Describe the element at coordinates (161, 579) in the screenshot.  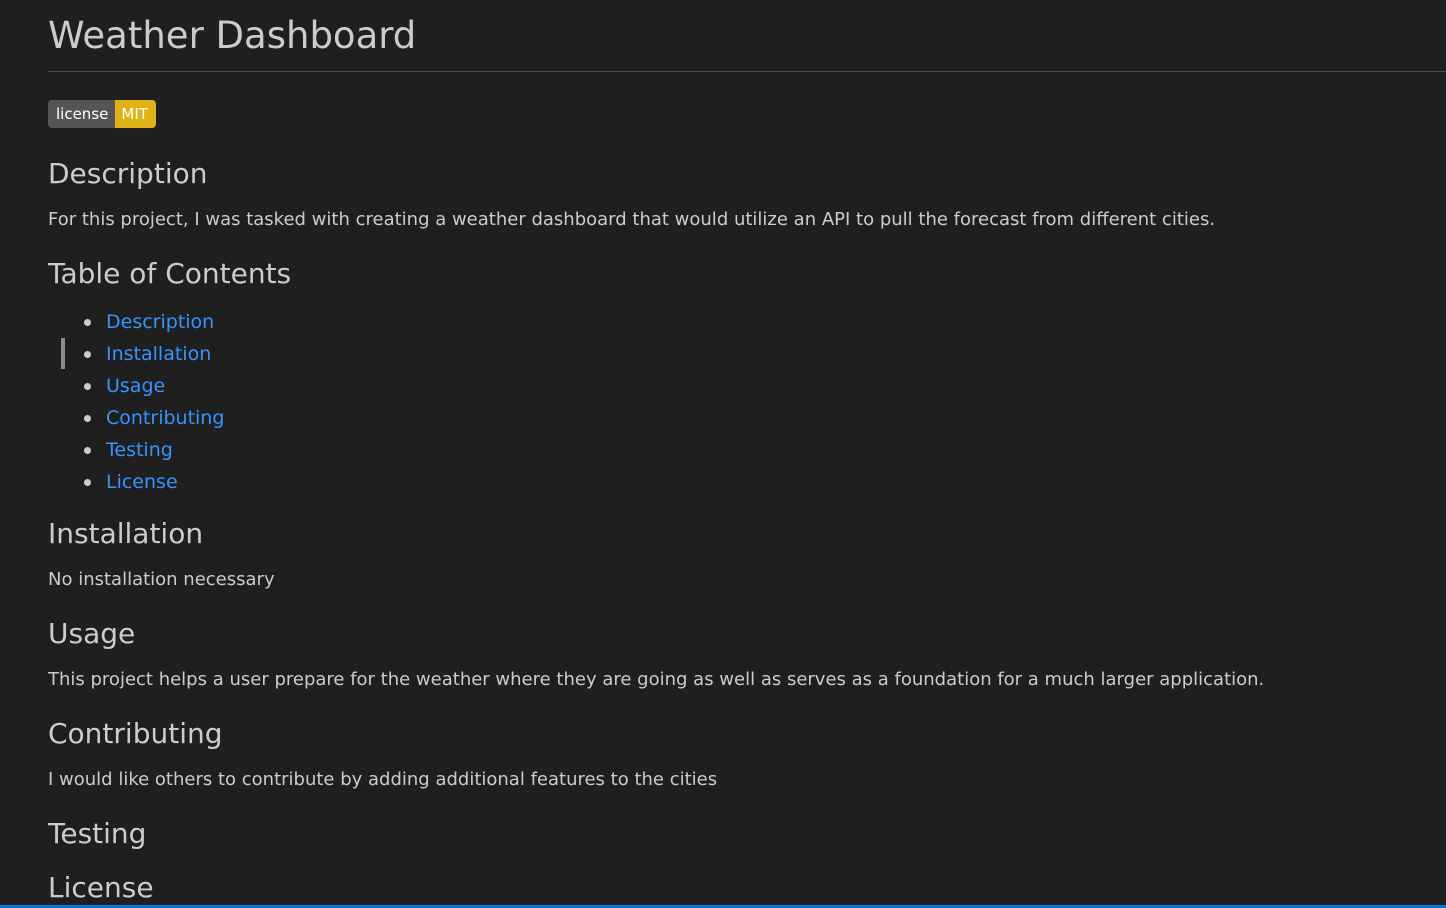
I see `installation-text: No installation necessary` at that location.